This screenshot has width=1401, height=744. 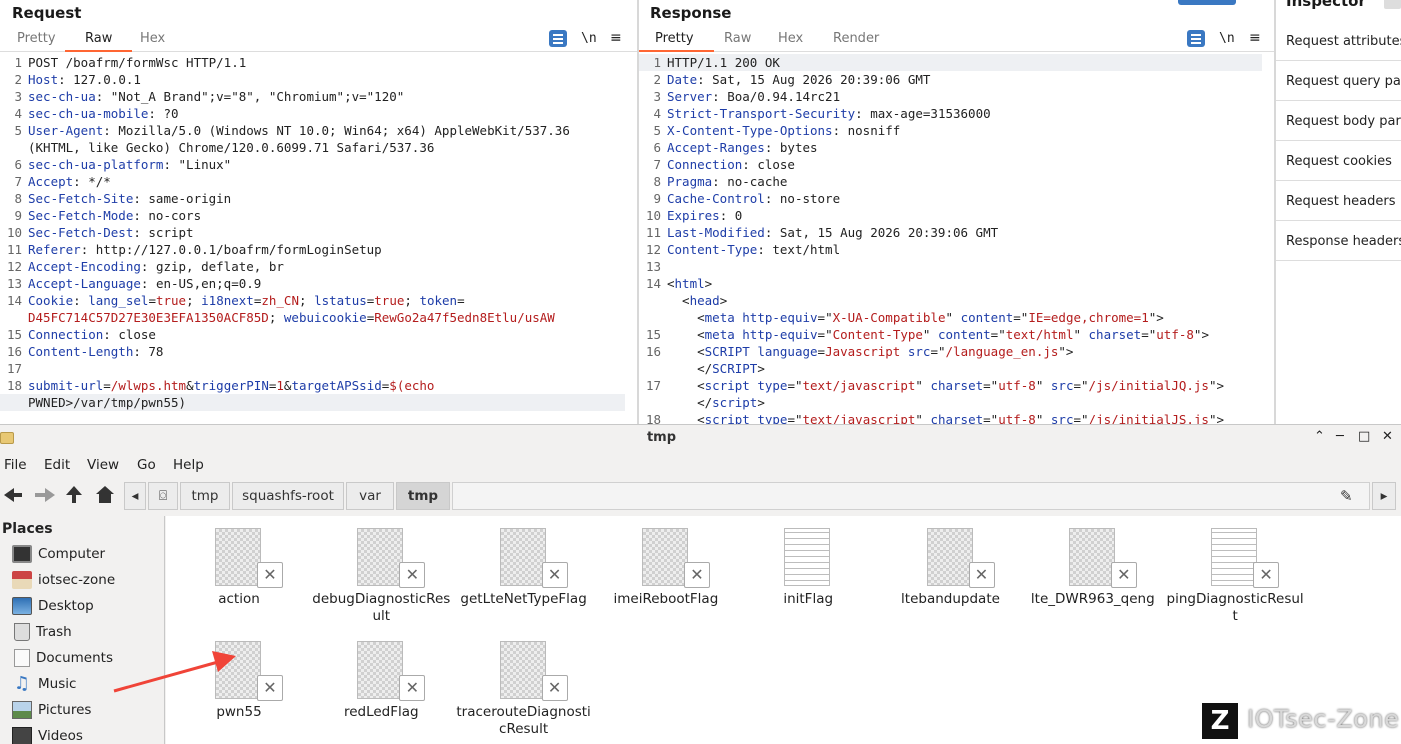 I want to click on arrow-shaft, so click(x=166, y=676).